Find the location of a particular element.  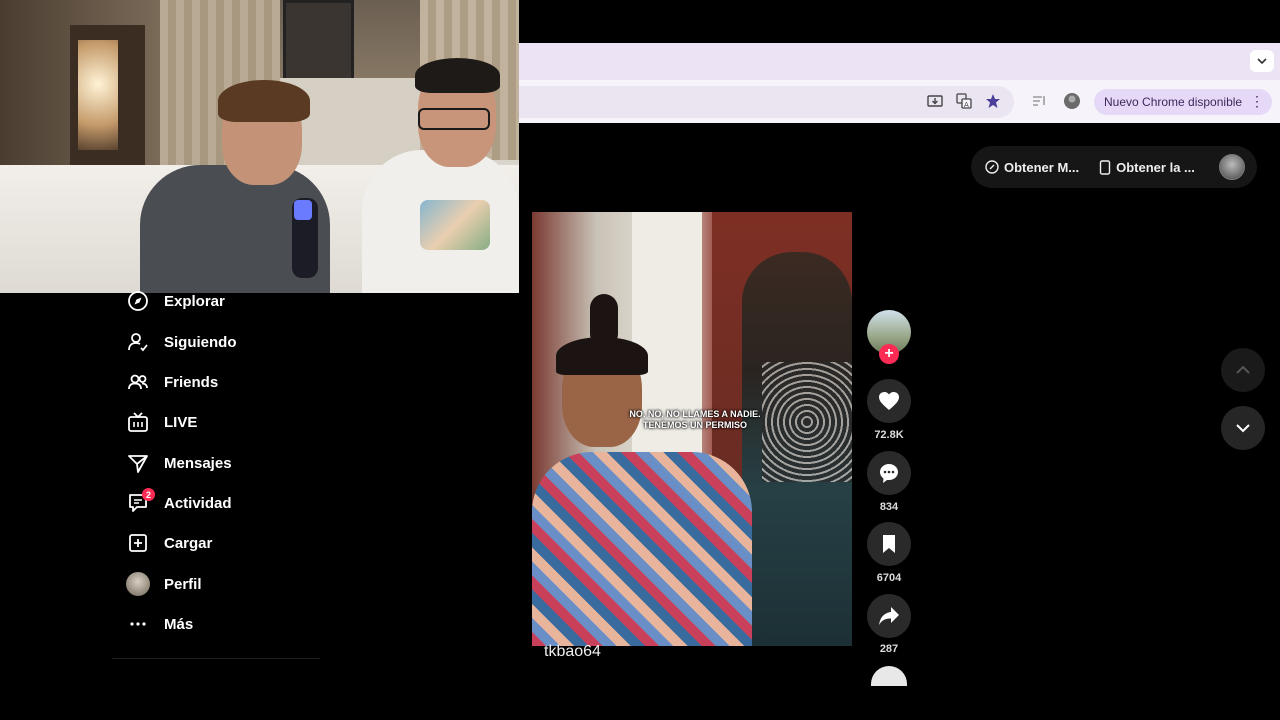

save-count: 6704 is located at coordinates (889, 578).